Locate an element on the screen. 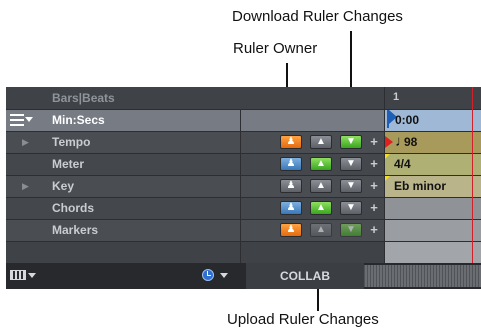  chords-download-button: ▼ is located at coordinates (351, 208).